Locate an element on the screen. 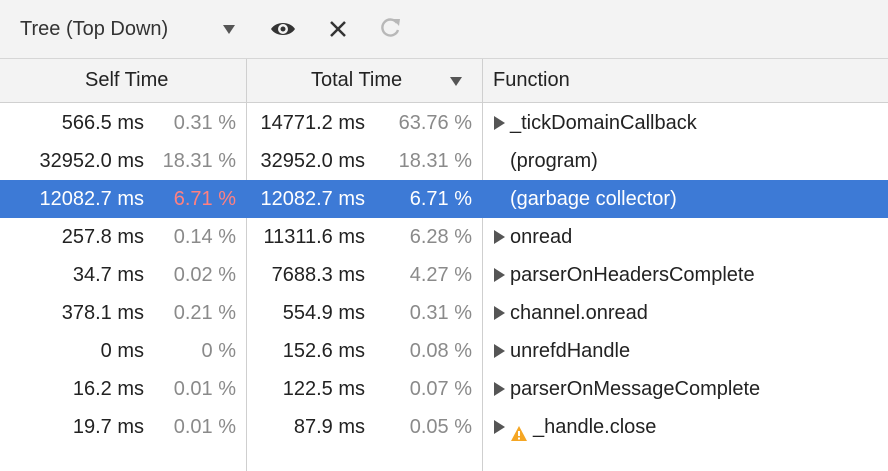  total-percent-value: 0.31 % is located at coordinates (440, 313).